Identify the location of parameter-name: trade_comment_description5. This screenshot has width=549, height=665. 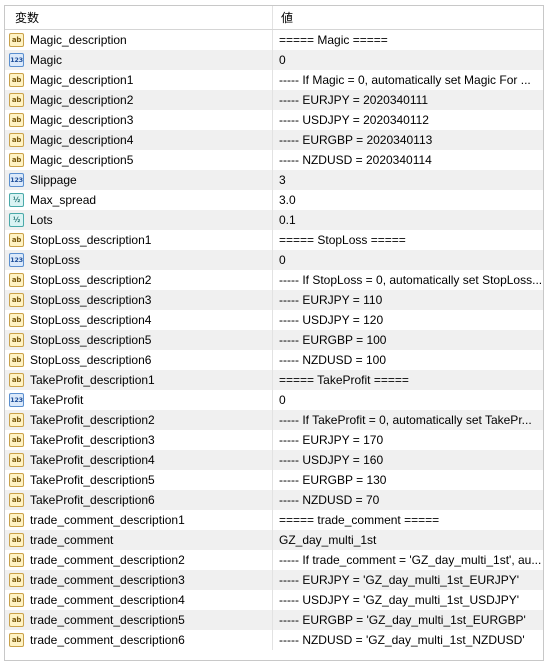
(107, 620).